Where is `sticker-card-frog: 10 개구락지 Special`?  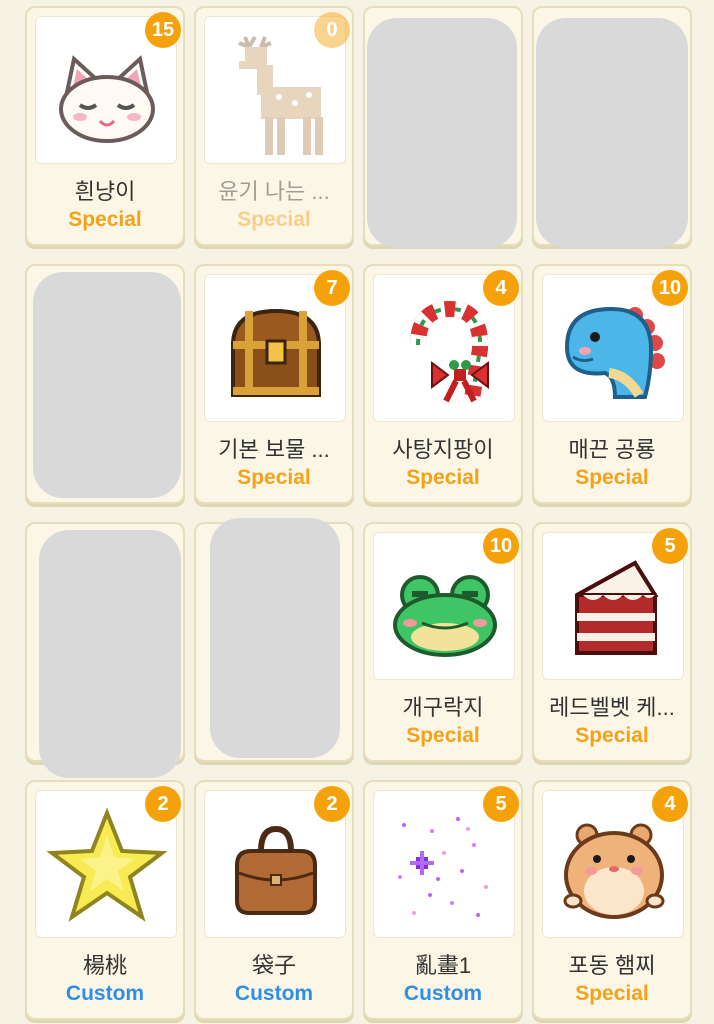
sticker-card-frog: 10 개구락지 Special is located at coordinates (443, 642).